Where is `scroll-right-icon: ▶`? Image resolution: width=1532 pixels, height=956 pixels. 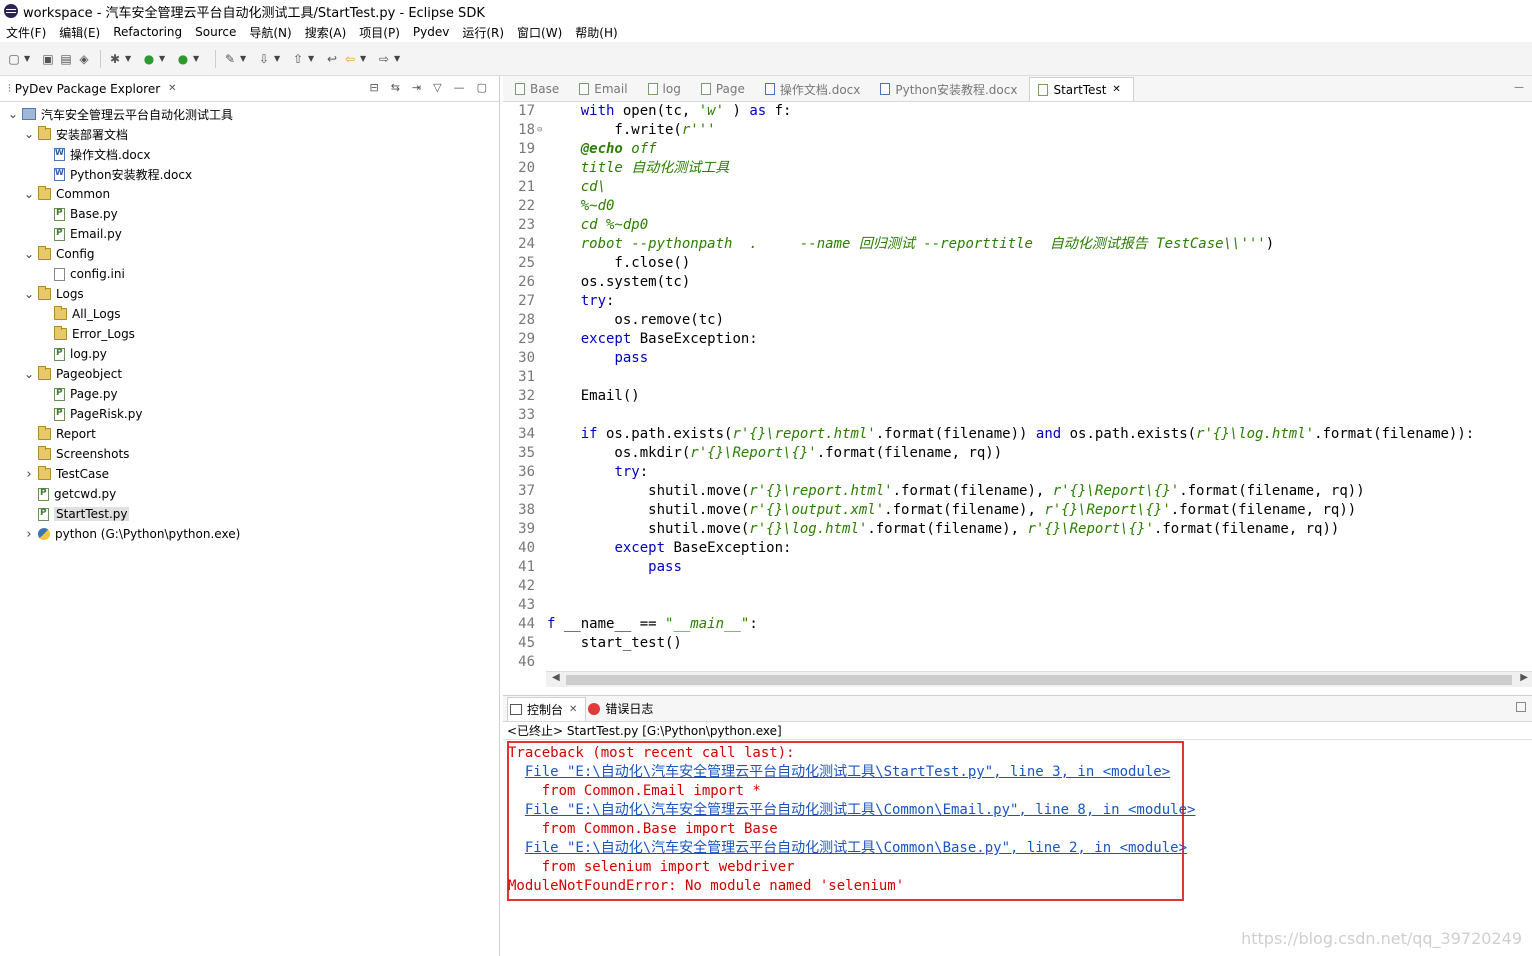
scroll-right-icon: ▶ is located at coordinates (1524, 677).